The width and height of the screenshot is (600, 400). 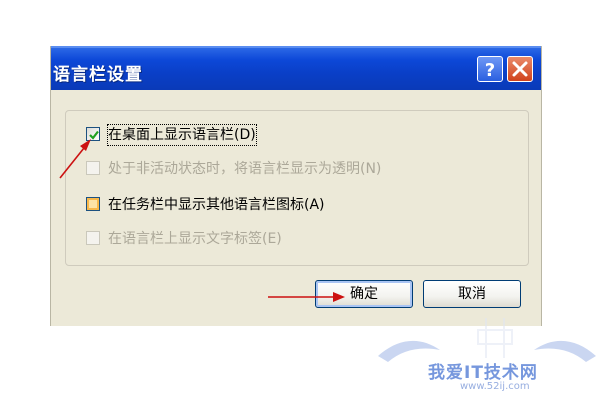 I want to click on ok-button: 确定, so click(x=364, y=294).